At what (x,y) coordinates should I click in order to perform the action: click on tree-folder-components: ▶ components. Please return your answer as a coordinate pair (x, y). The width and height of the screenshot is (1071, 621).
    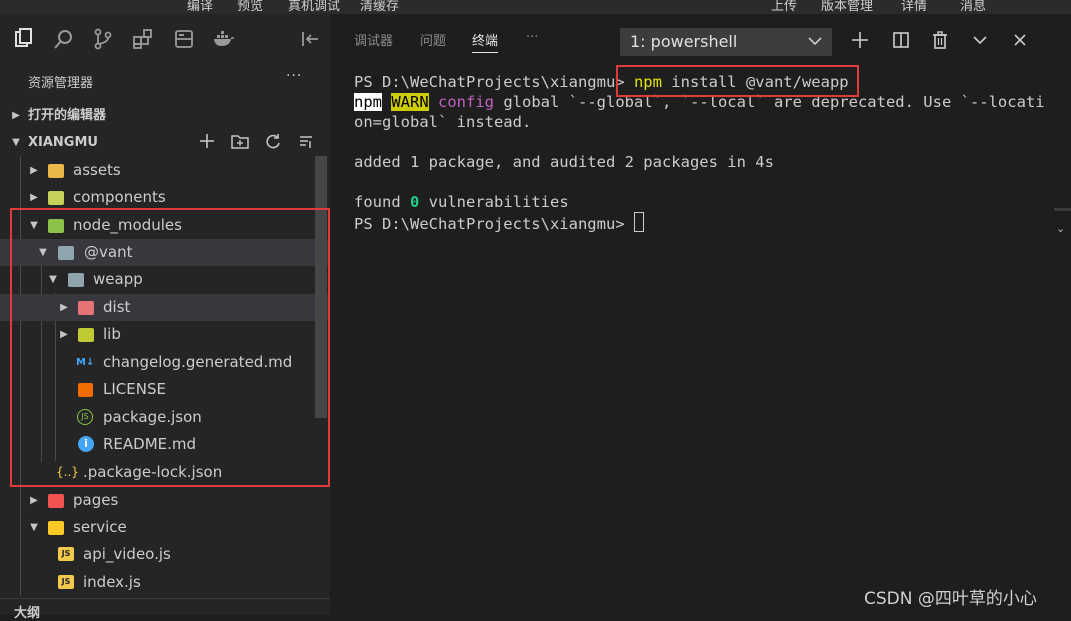
    Looking at the image, I should click on (165, 197).